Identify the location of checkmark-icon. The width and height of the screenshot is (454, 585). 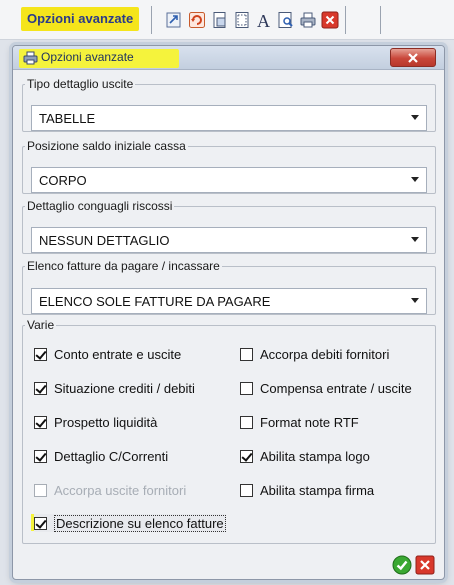
(402, 565).